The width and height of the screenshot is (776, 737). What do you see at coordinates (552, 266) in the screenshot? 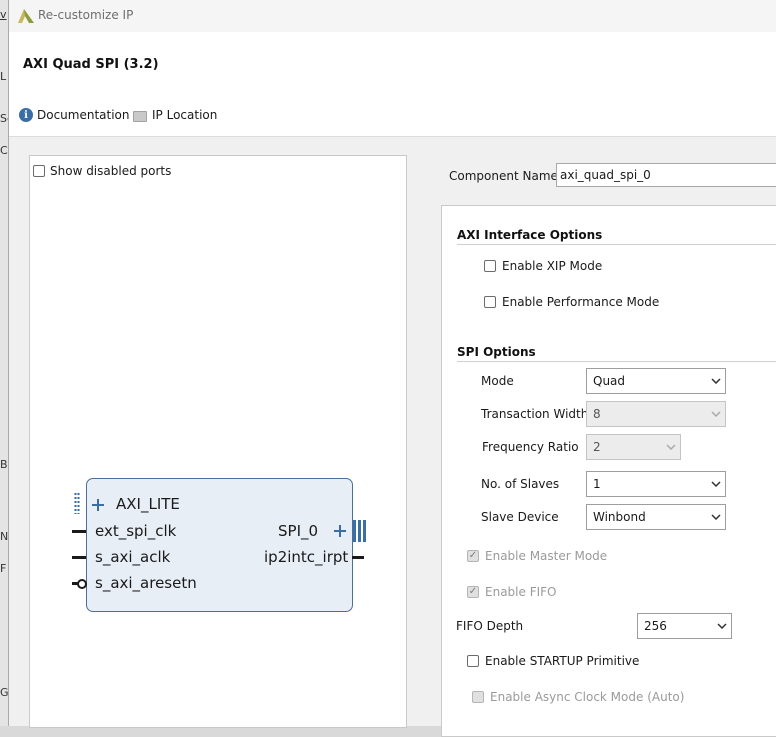
I see `enable-xip-mode-label: Enable XIP Mode` at bounding box center [552, 266].